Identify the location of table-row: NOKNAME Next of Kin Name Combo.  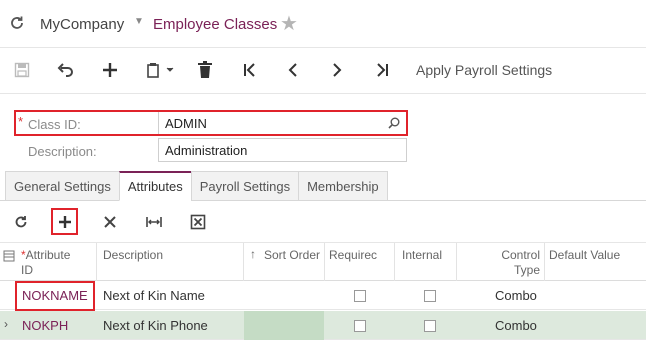
(323, 295).